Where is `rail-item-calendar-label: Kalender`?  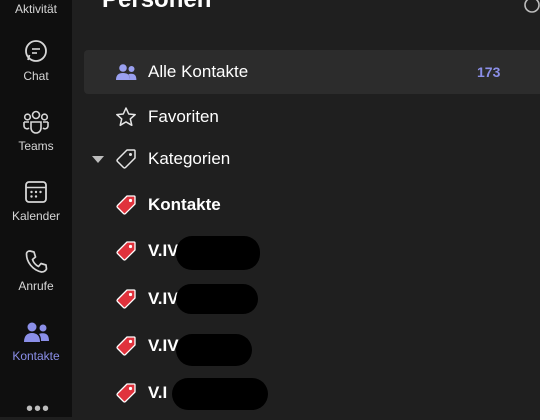
rail-item-calendar-label: Kalender is located at coordinates (36, 216).